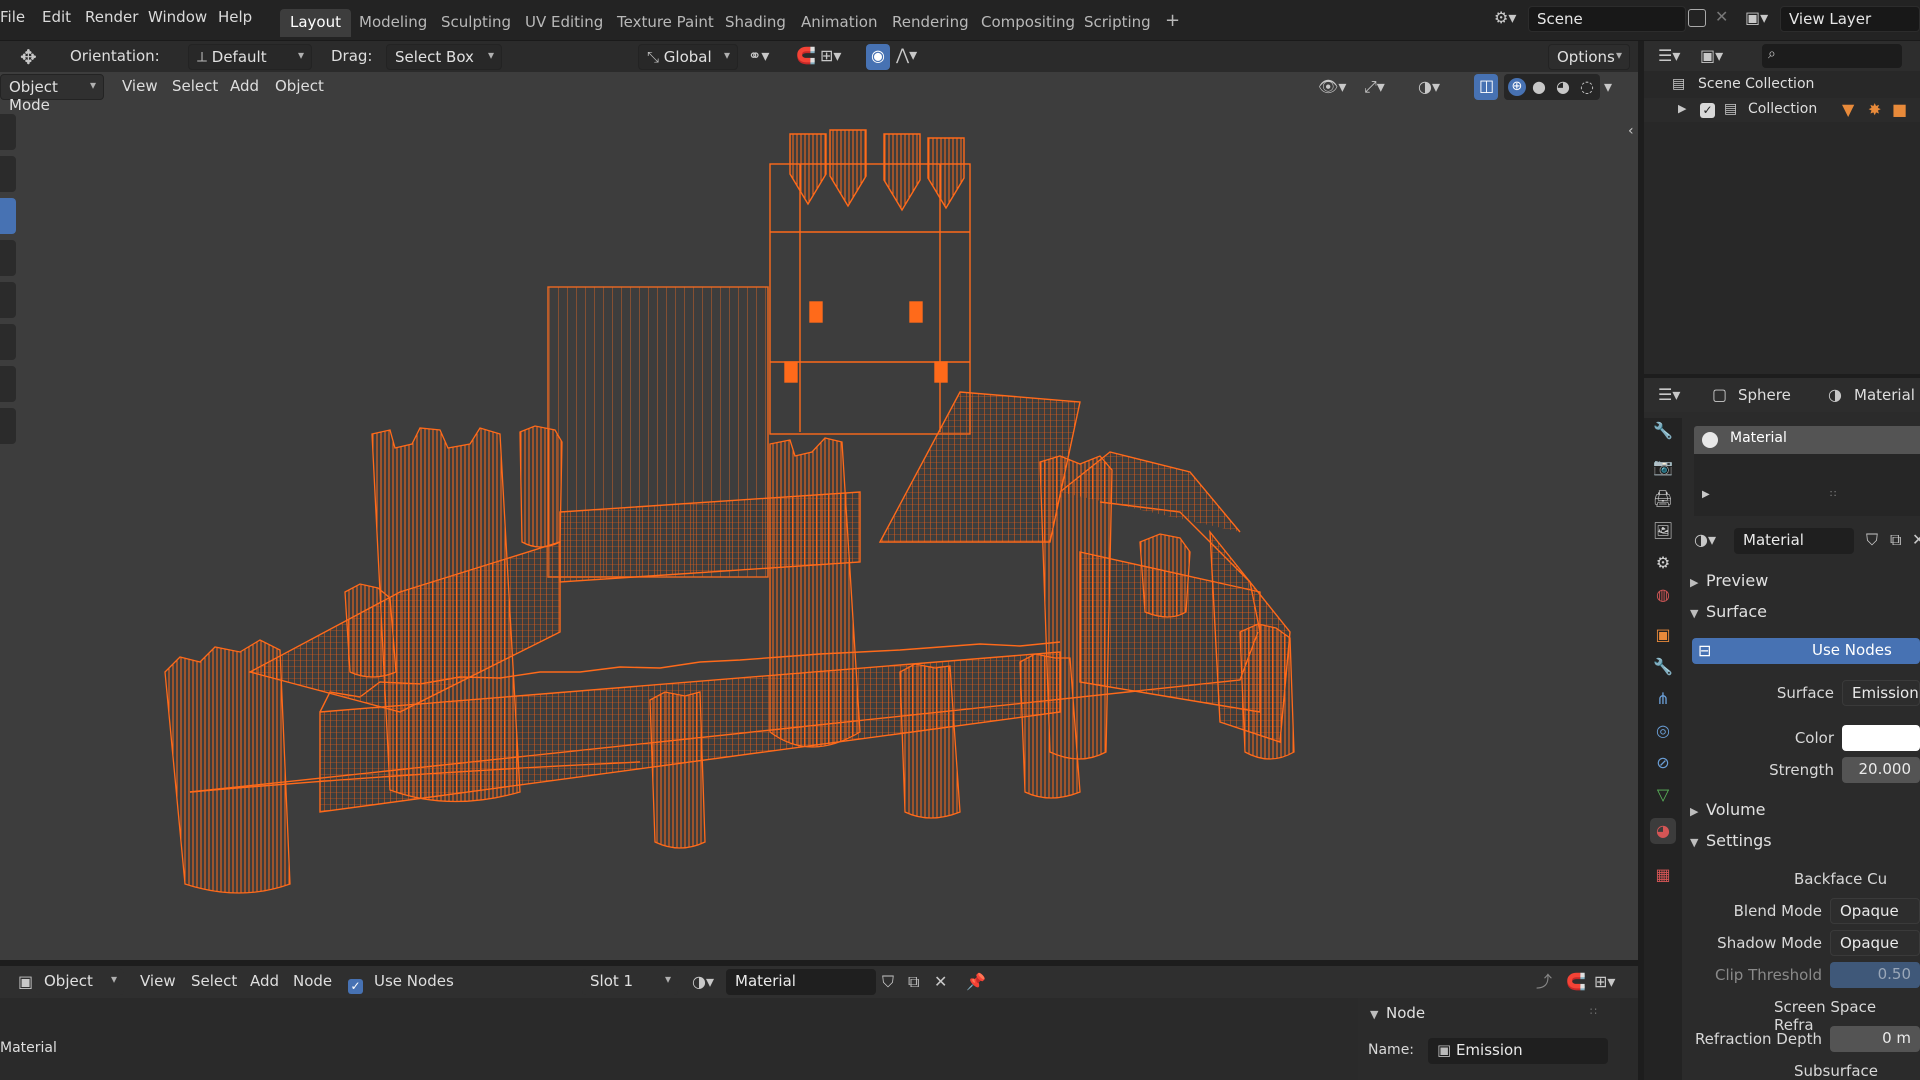 The width and height of the screenshot is (1920, 1080). What do you see at coordinates (1663, 595) in the screenshot?
I see `world-tab-icon: ◍` at bounding box center [1663, 595].